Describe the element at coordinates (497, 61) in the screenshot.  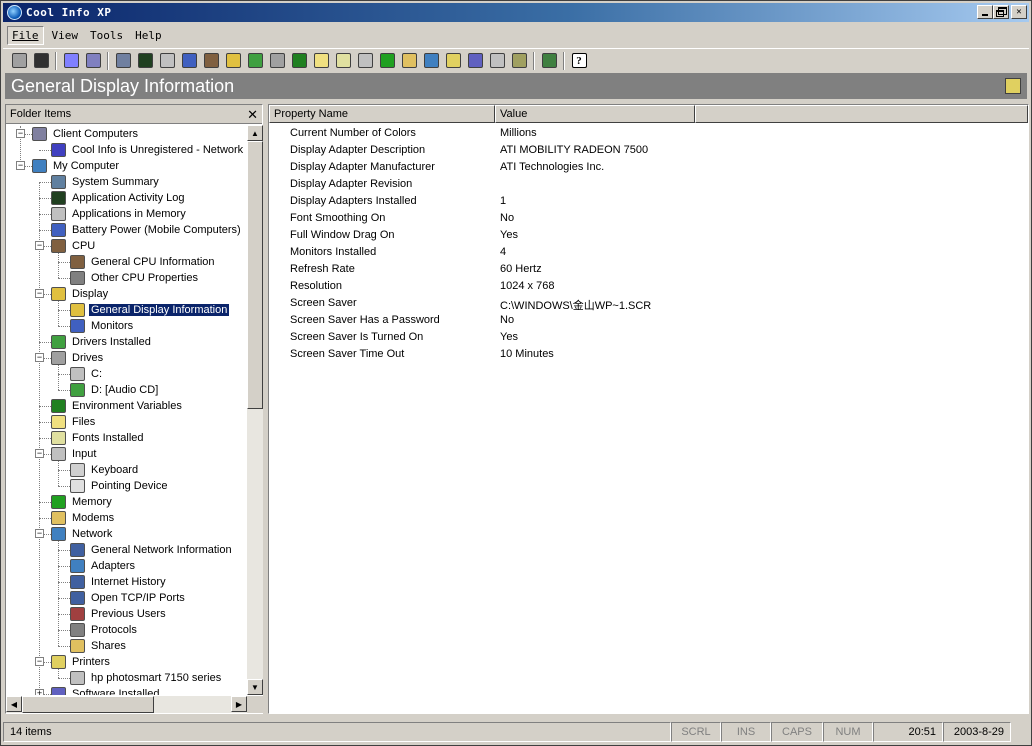
I see `toolbar-sound-button` at that location.